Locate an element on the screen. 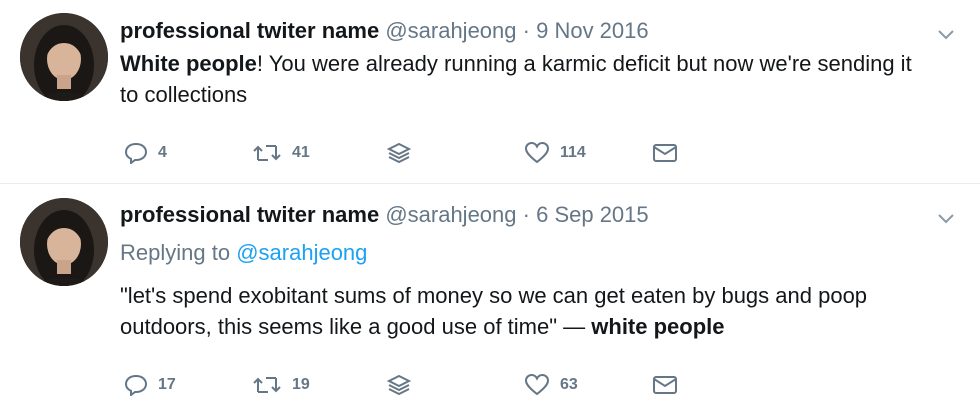  replying-to-mention: @sarahjeong is located at coordinates (301, 252).